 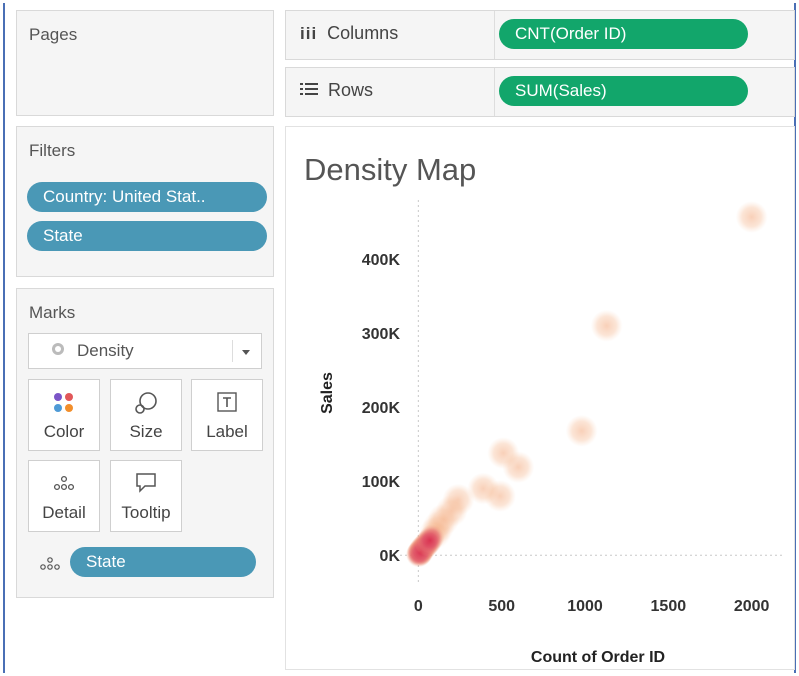 What do you see at coordinates (381, 408) in the screenshot?
I see `y-tick-label: 200K` at bounding box center [381, 408].